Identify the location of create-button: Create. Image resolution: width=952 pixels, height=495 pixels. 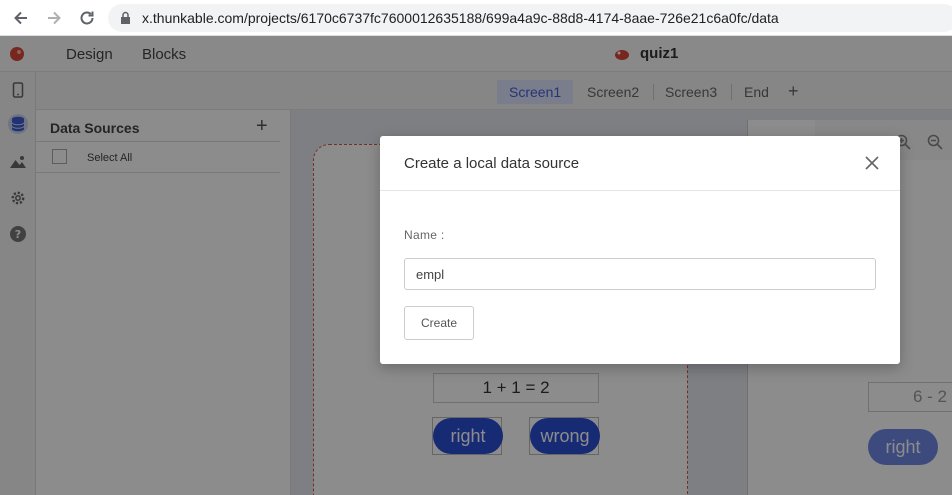
(439, 323).